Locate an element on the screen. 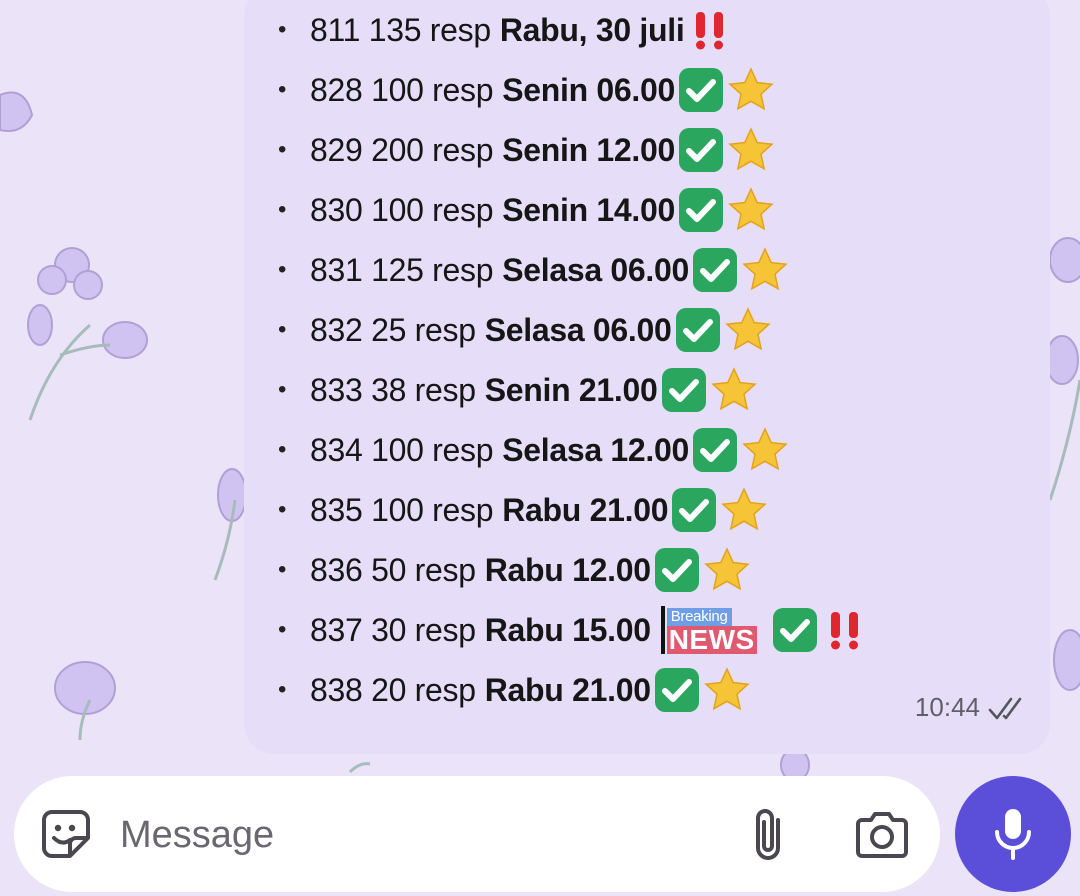 The width and height of the screenshot is (1080, 896). item-schedule: Senin 14.00 is located at coordinates (589, 209).